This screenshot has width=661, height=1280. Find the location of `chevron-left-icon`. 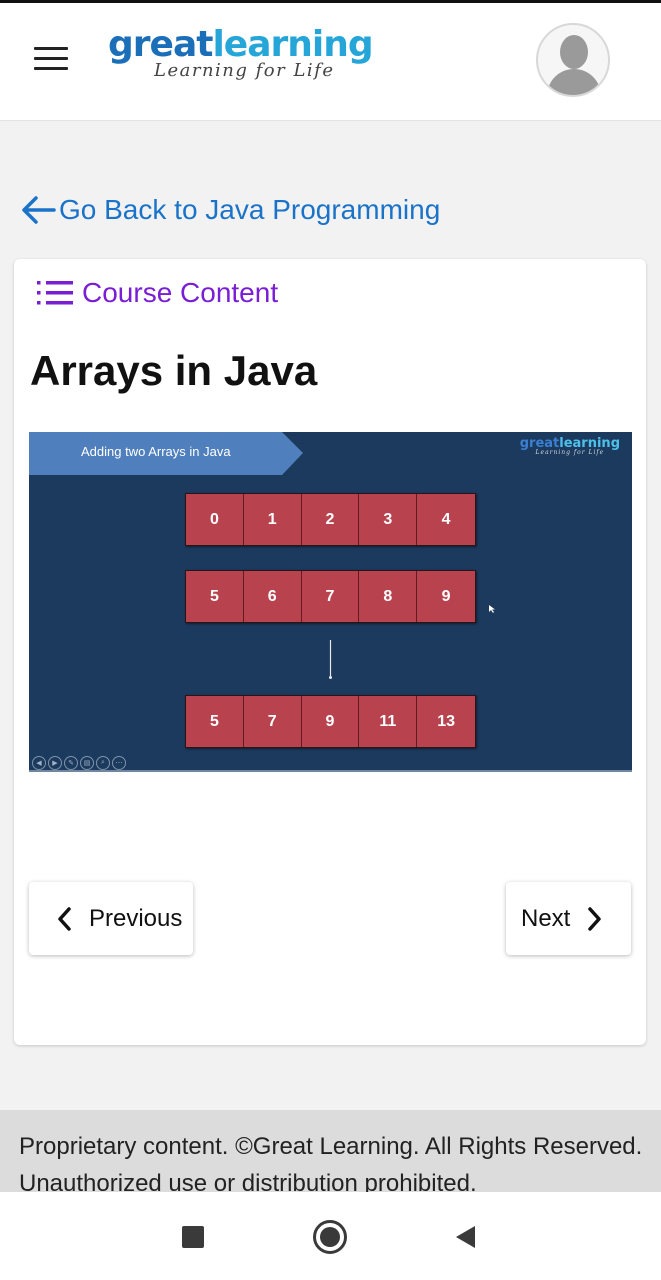

chevron-left-icon is located at coordinates (64, 918).